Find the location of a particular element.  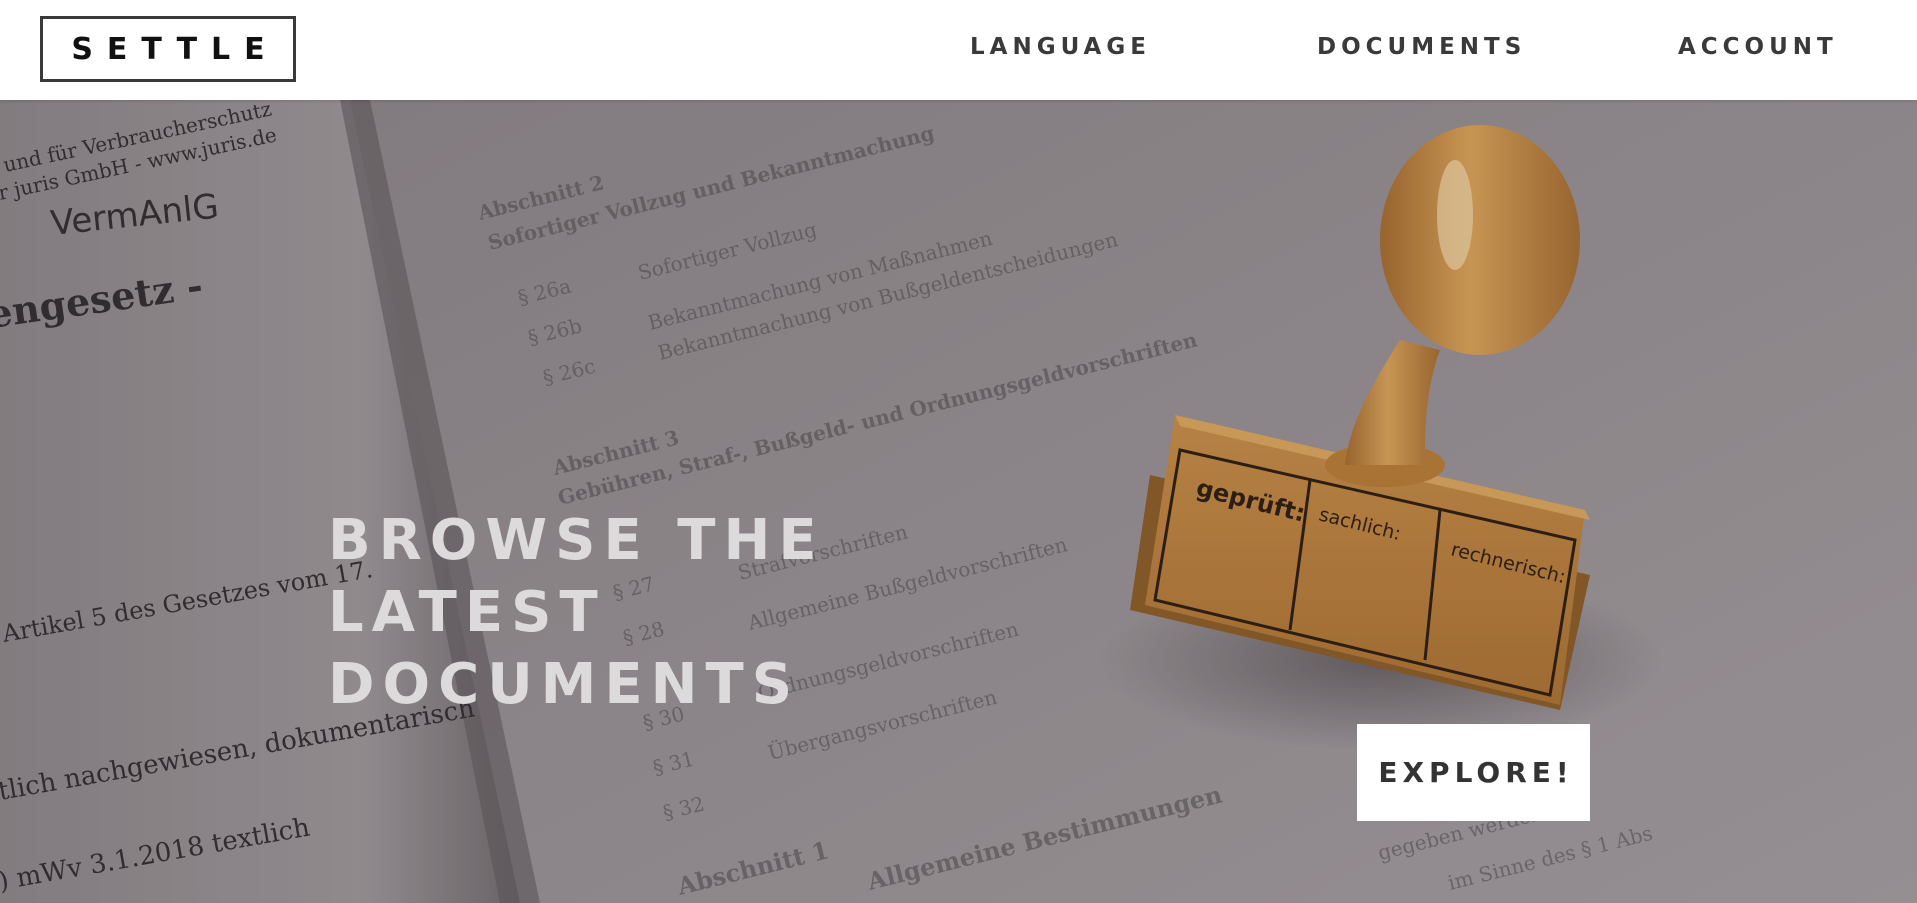

hero-heading-line-1: BROWSE THE is located at coordinates (576, 540).